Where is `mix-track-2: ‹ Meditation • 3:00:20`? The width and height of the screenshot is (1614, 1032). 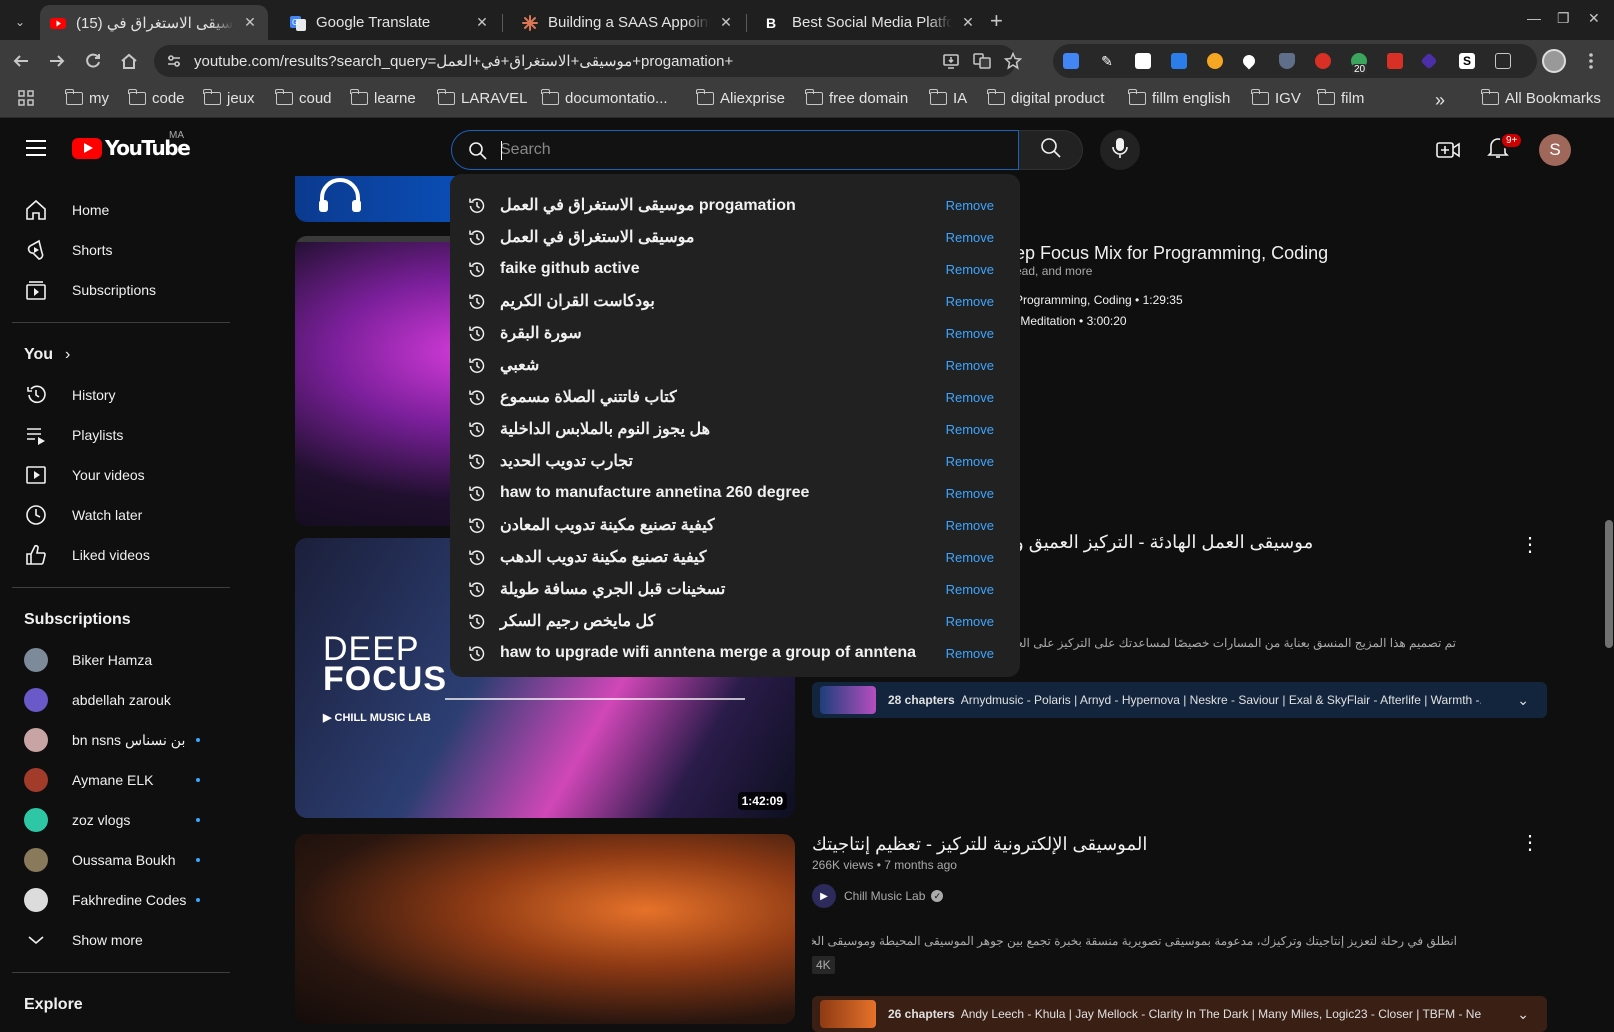 mix-track-2: ‹ Meditation • 3:00:20 is located at coordinates (1070, 321).